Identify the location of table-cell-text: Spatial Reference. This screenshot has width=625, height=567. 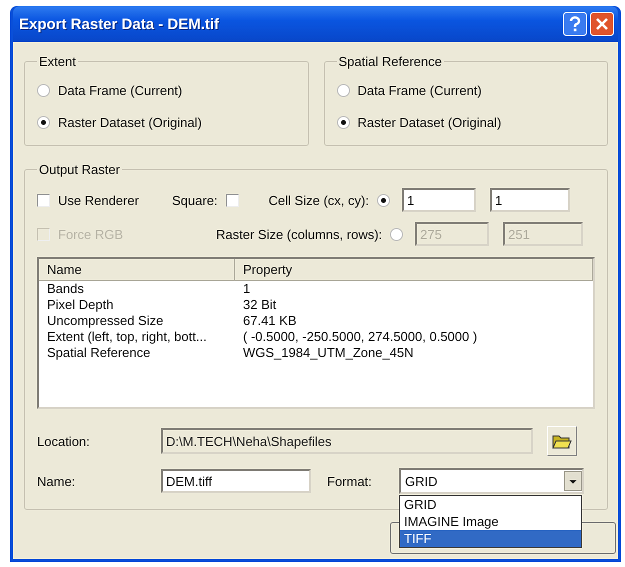
(99, 353).